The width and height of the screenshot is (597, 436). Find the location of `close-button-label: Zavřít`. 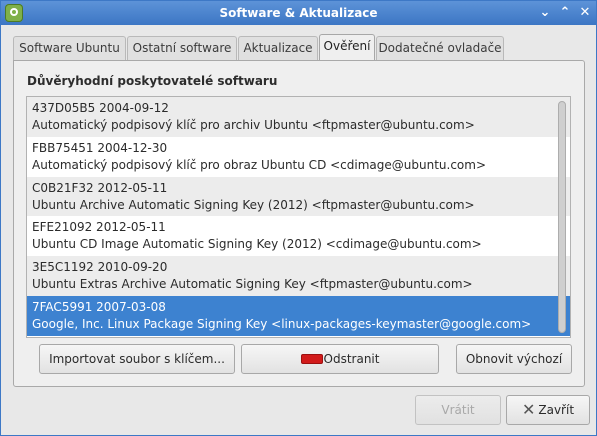

close-button-label: Zavřít is located at coordinates (556, 410).